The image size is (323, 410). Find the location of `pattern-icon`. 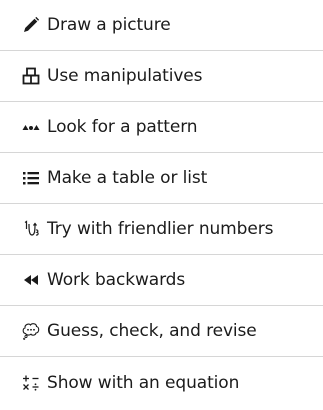

pattern-icon is located at coordinates (31, 127).